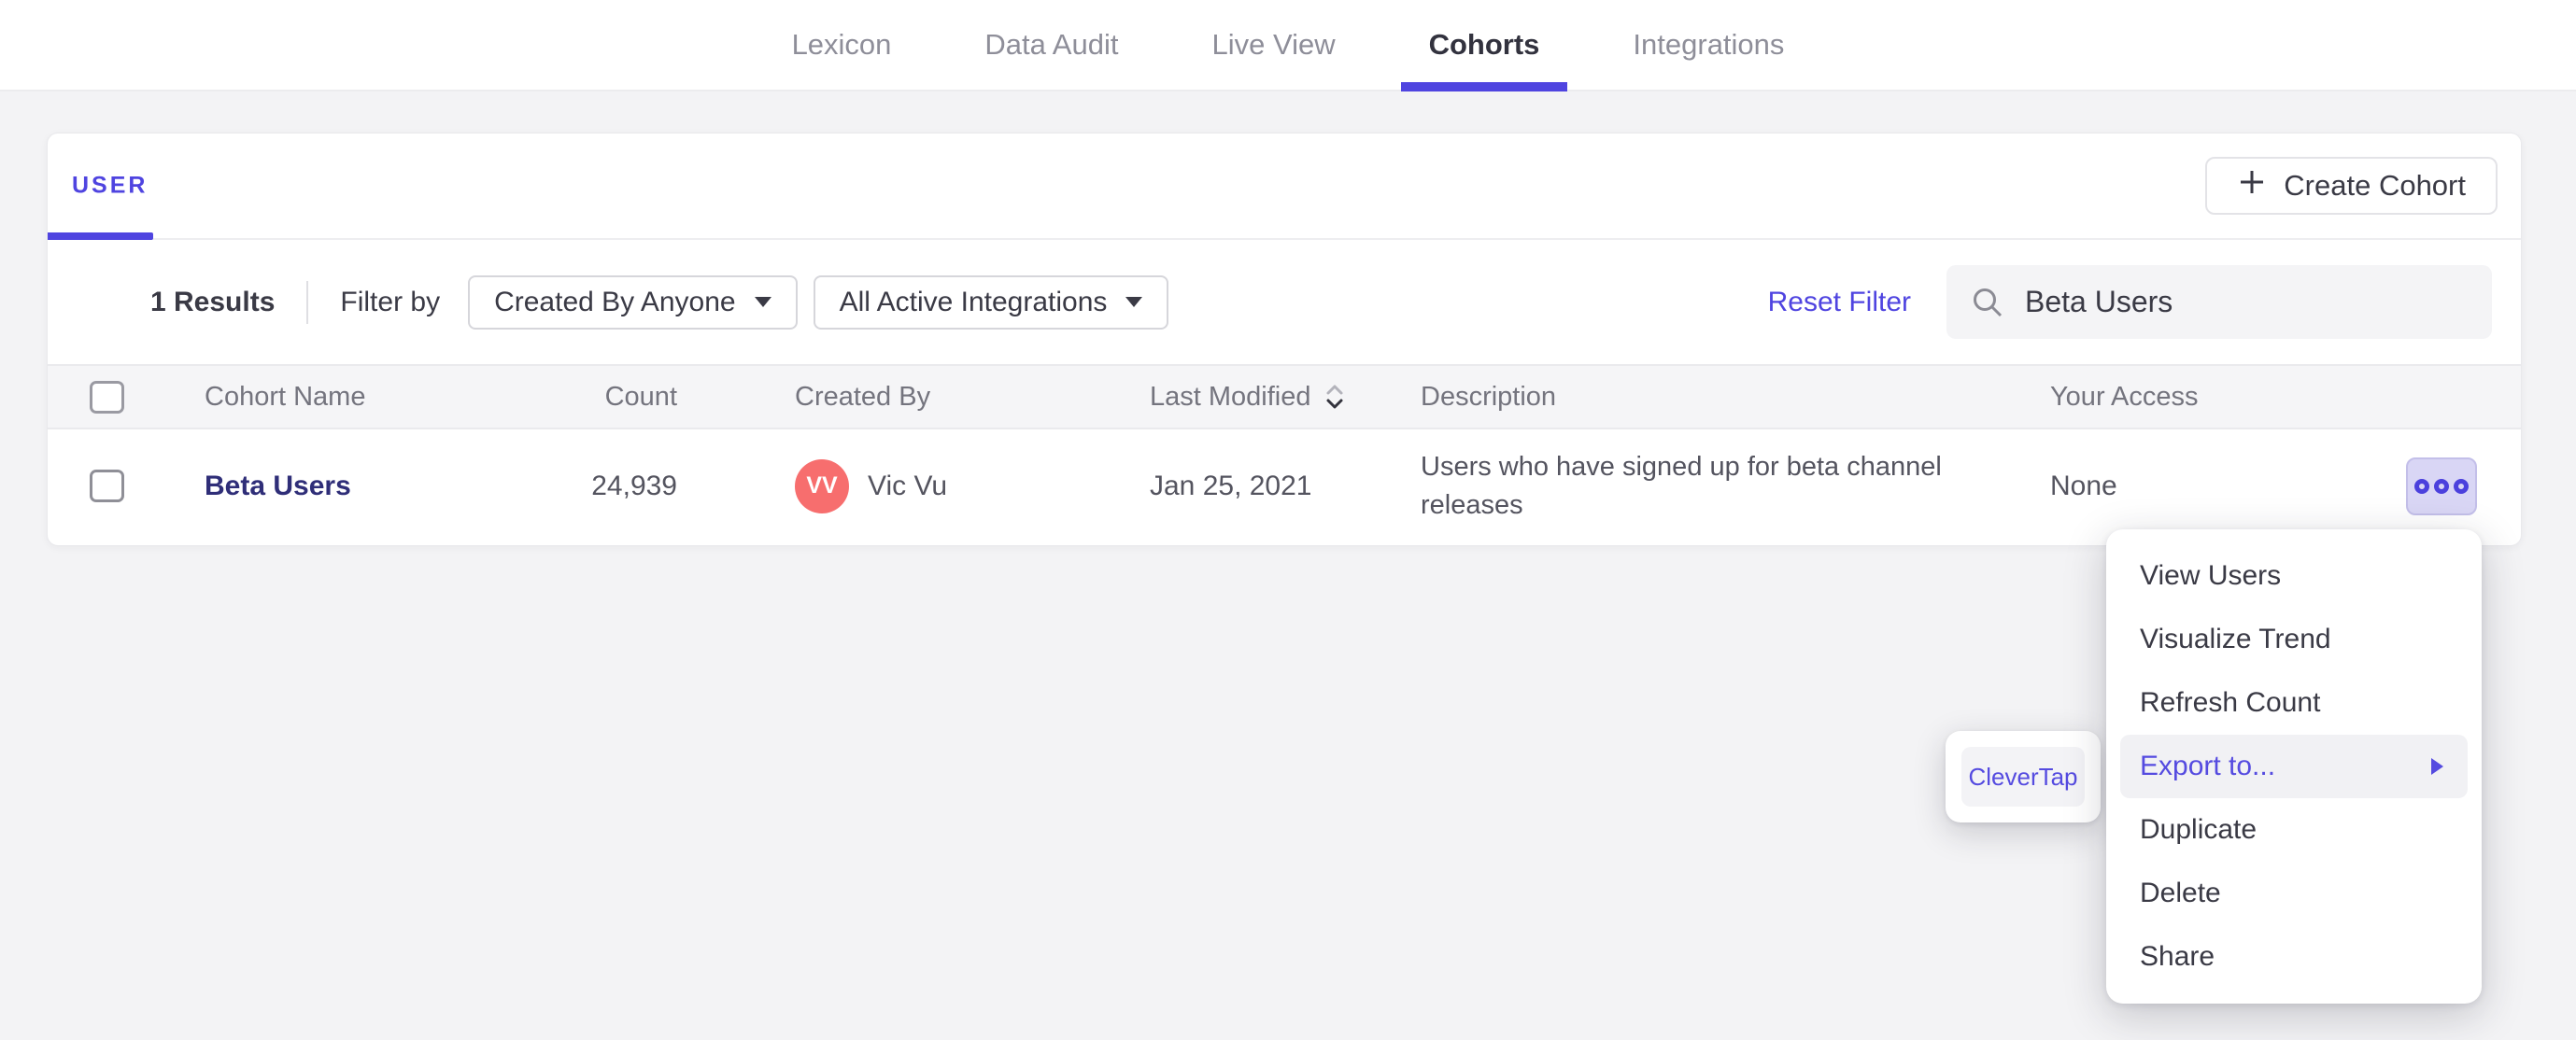 Image resolution: width=2576 pixels, height=1040 pixels. What do you see at coordinates (1708, 45) in the screenshot?
I see `nav-item-integrations: Integrations` at bounding box center [1708, 45].